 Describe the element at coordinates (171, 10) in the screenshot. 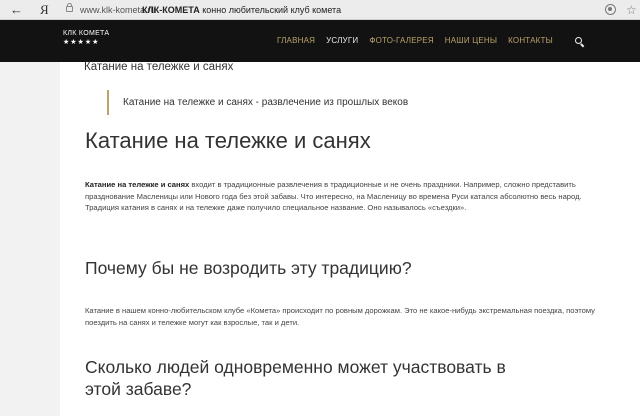

I see `address-bar-title-bold: КЛК-КОМЕТА` at that location.